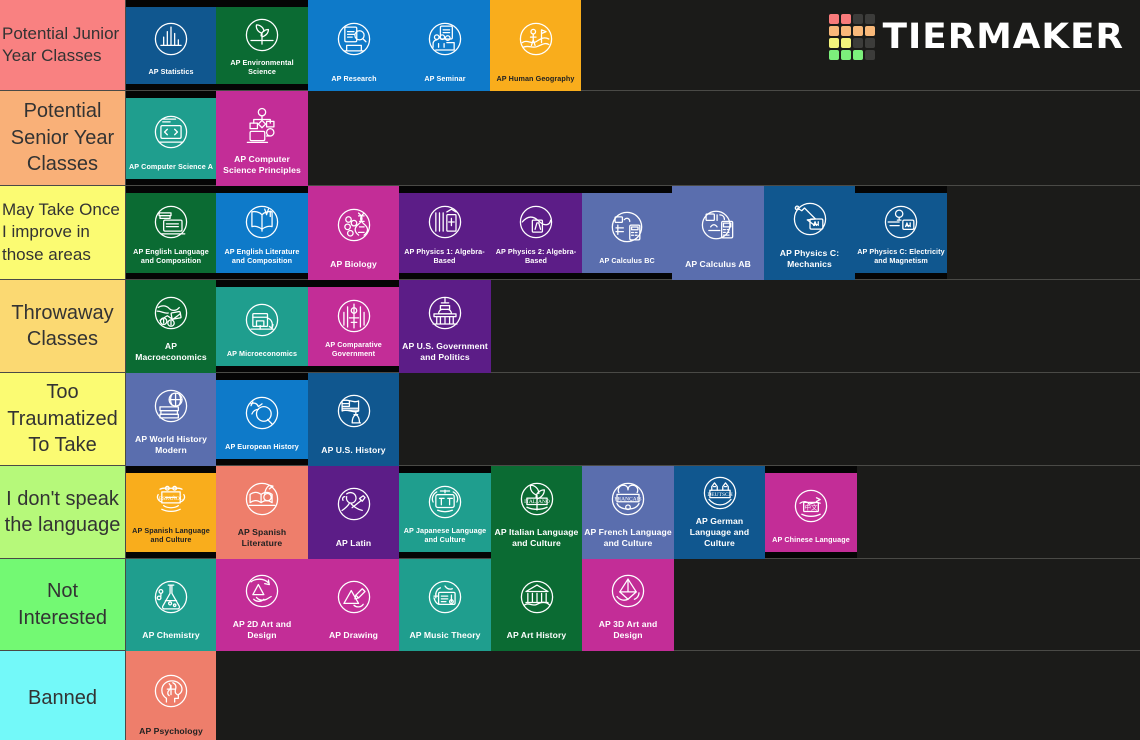  What do you see at coordinates (262, 32) in the screenshot?
I see `environmental-science-icon` at bounding box center [262, 32].